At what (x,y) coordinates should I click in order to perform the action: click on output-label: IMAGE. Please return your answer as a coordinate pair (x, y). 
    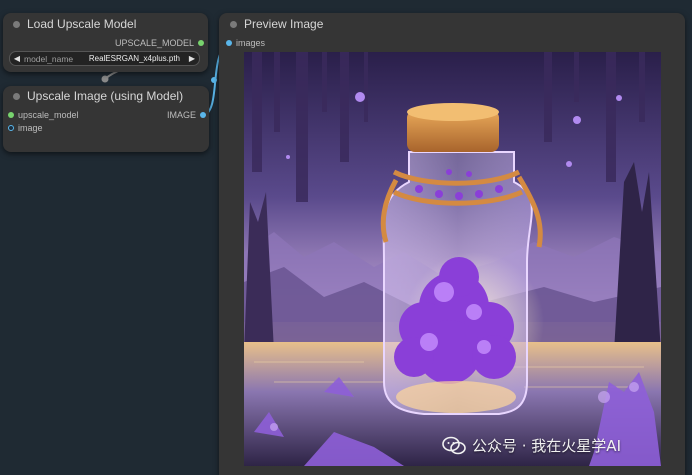
    Looking at the image, I should click on (181, 115).